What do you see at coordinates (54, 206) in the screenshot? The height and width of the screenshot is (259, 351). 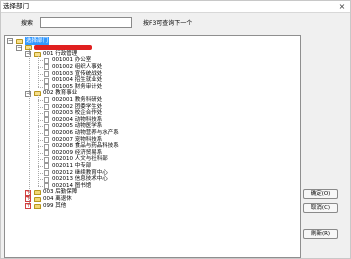 I see `tree-group-item: 099 其他` at bounding box center [54, 206].